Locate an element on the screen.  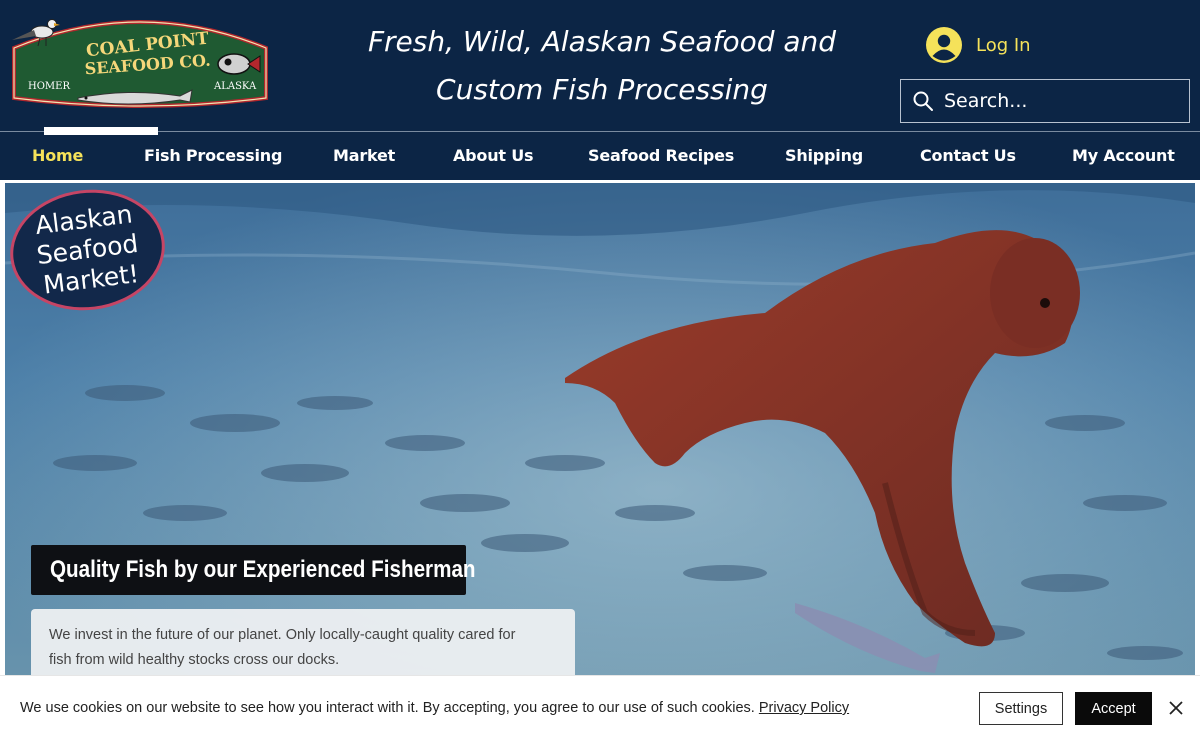
privacy-policy-link: Privacy Policy is located at coordinates (804, 708).